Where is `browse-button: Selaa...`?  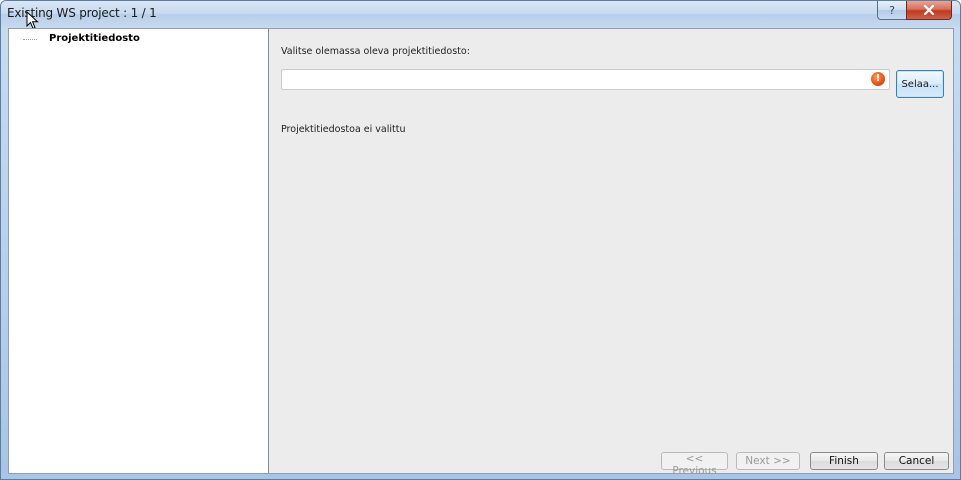
browse-button: Selaa... is located at coordinates (920, 84).